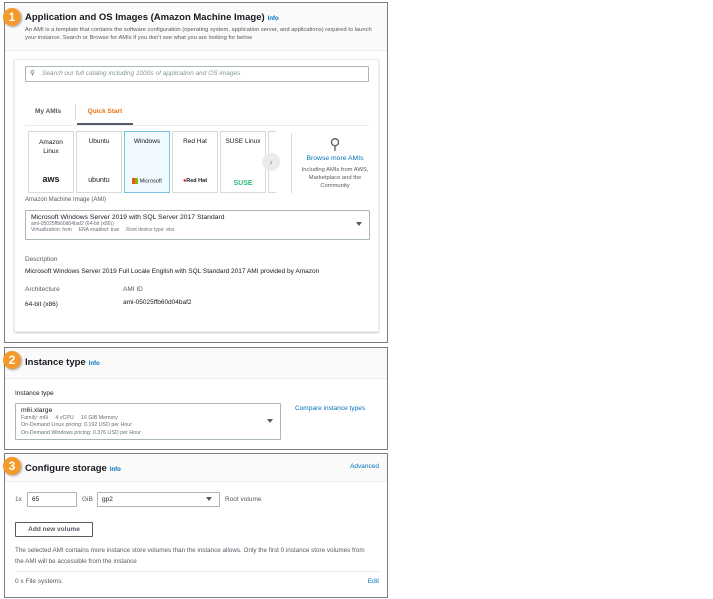  What do you see at coordinates (66, 468) in the screenshot?
I see `title-text: Configure storage` at bounding box center [66, 468].